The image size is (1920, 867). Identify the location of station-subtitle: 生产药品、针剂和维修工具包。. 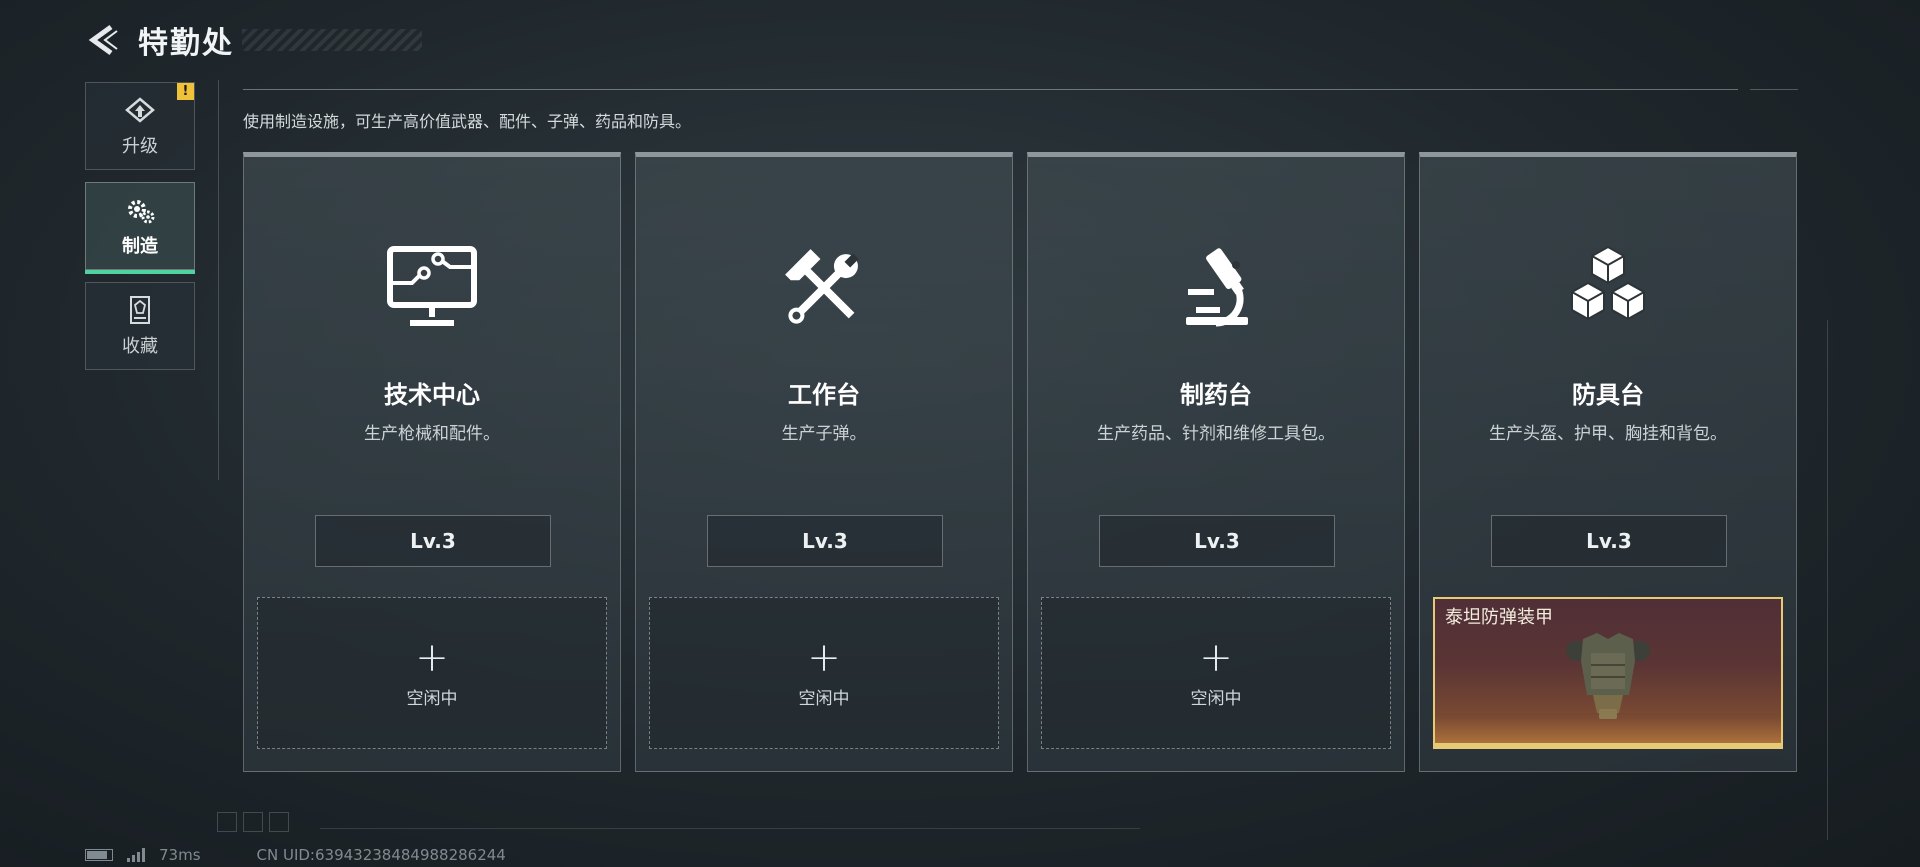
(1216, 434).